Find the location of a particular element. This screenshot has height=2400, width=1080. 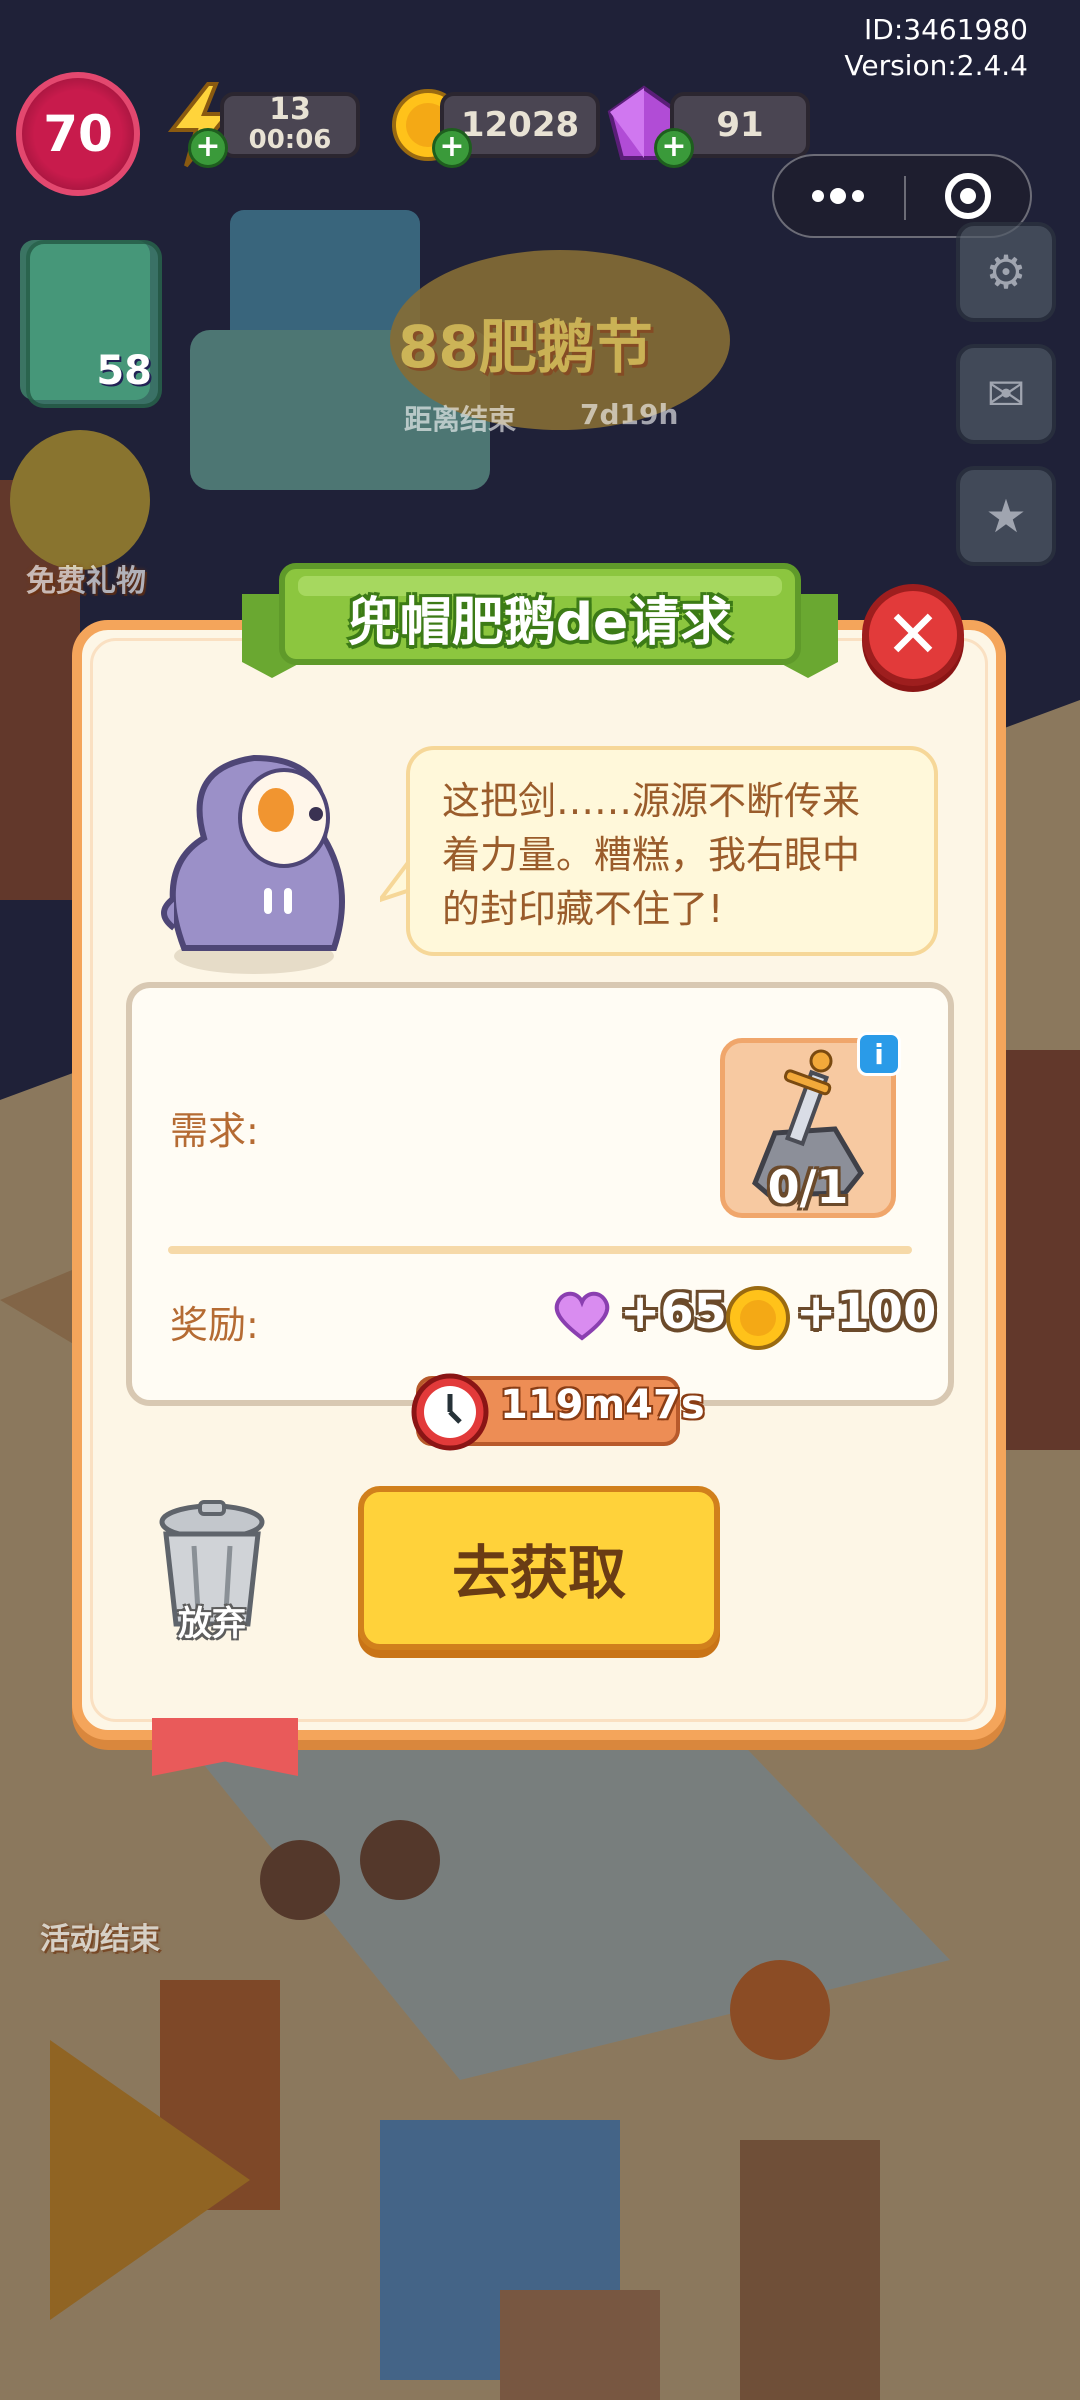

event-countdown-label: 距离结束 is located at coordinates (460, 419).